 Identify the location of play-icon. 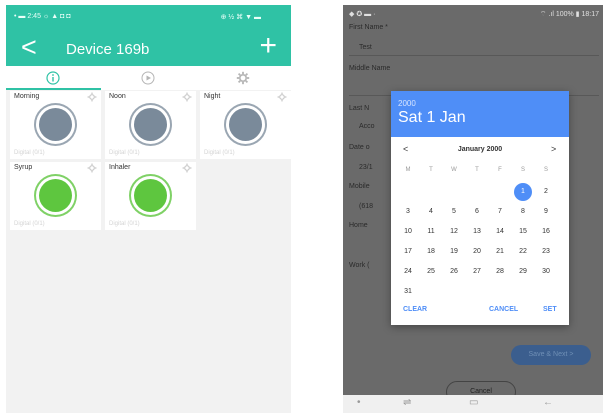
(148, 78).